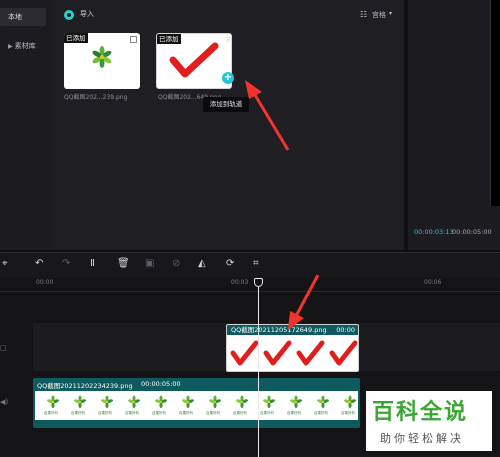 This screenshot has height=457, width=500. Describe the element at coordinates (282, 205) in the screenshot. I see `annotation-arrows` at that location.